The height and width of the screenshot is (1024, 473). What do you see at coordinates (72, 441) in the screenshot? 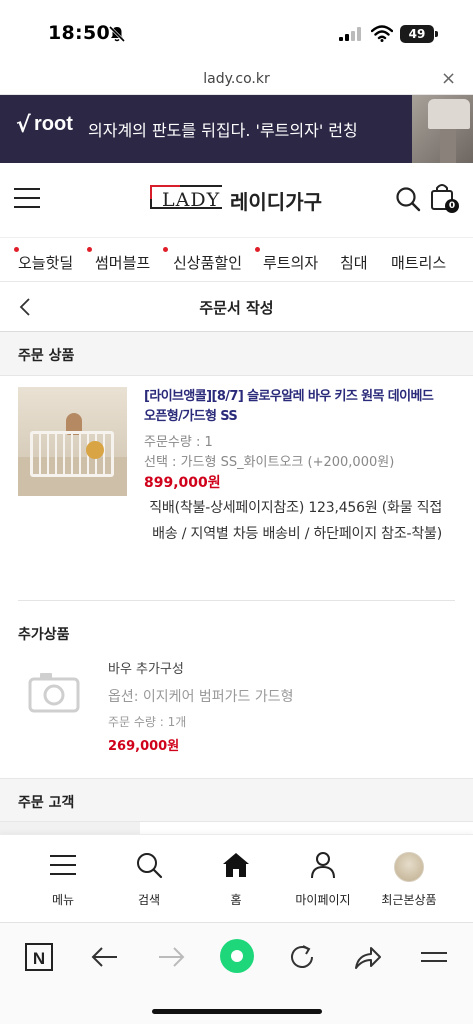
I see `product-thumbnail` at bounding box center [72, 441].